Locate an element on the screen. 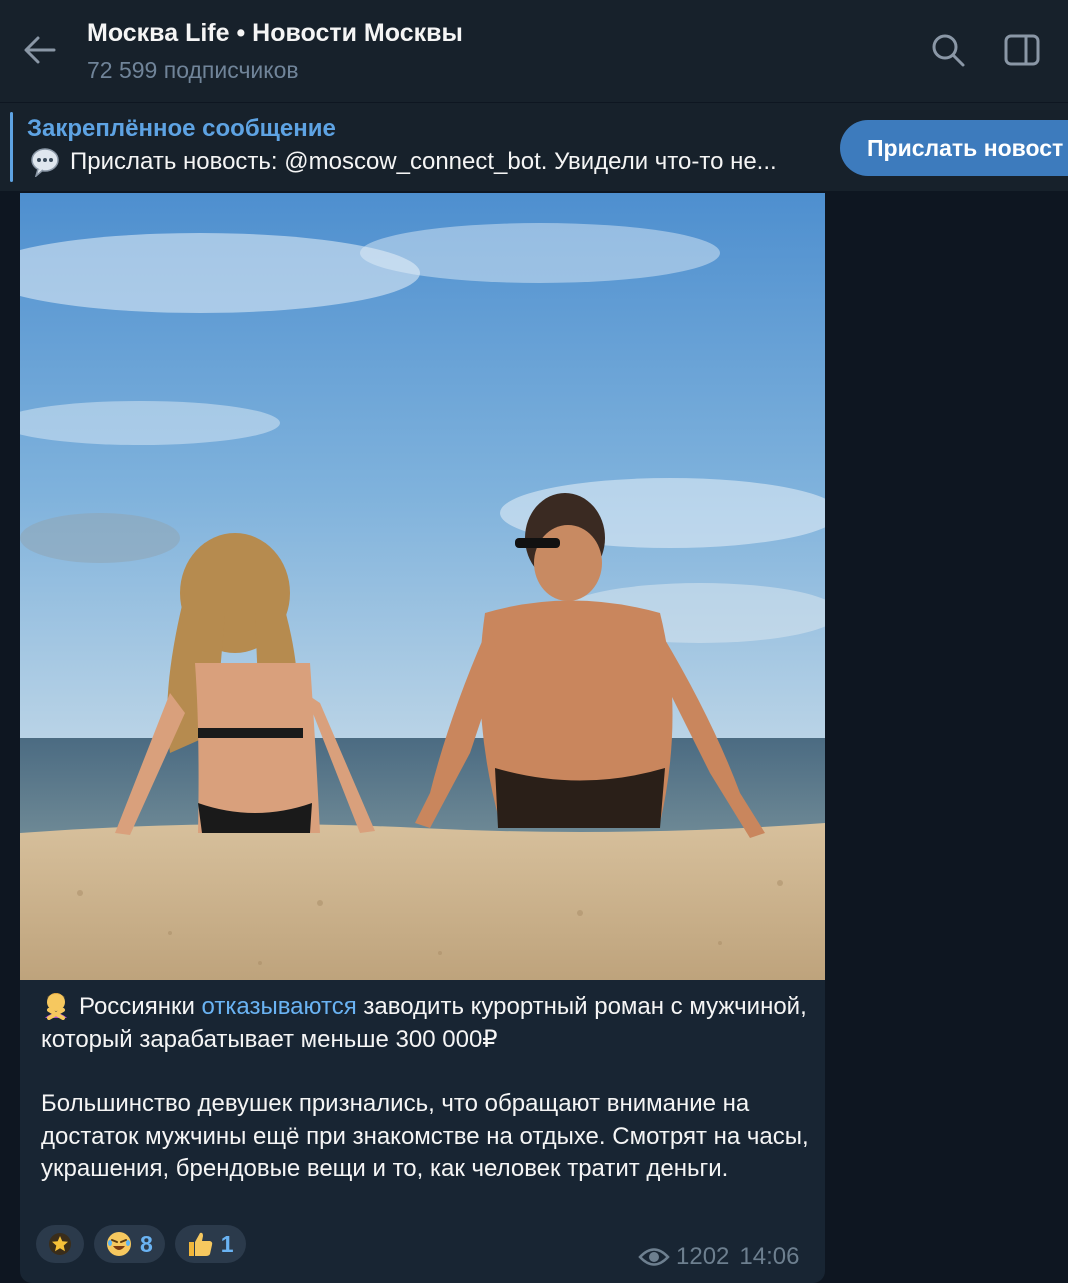  reaction-star is located at coordinates (60, 1244).